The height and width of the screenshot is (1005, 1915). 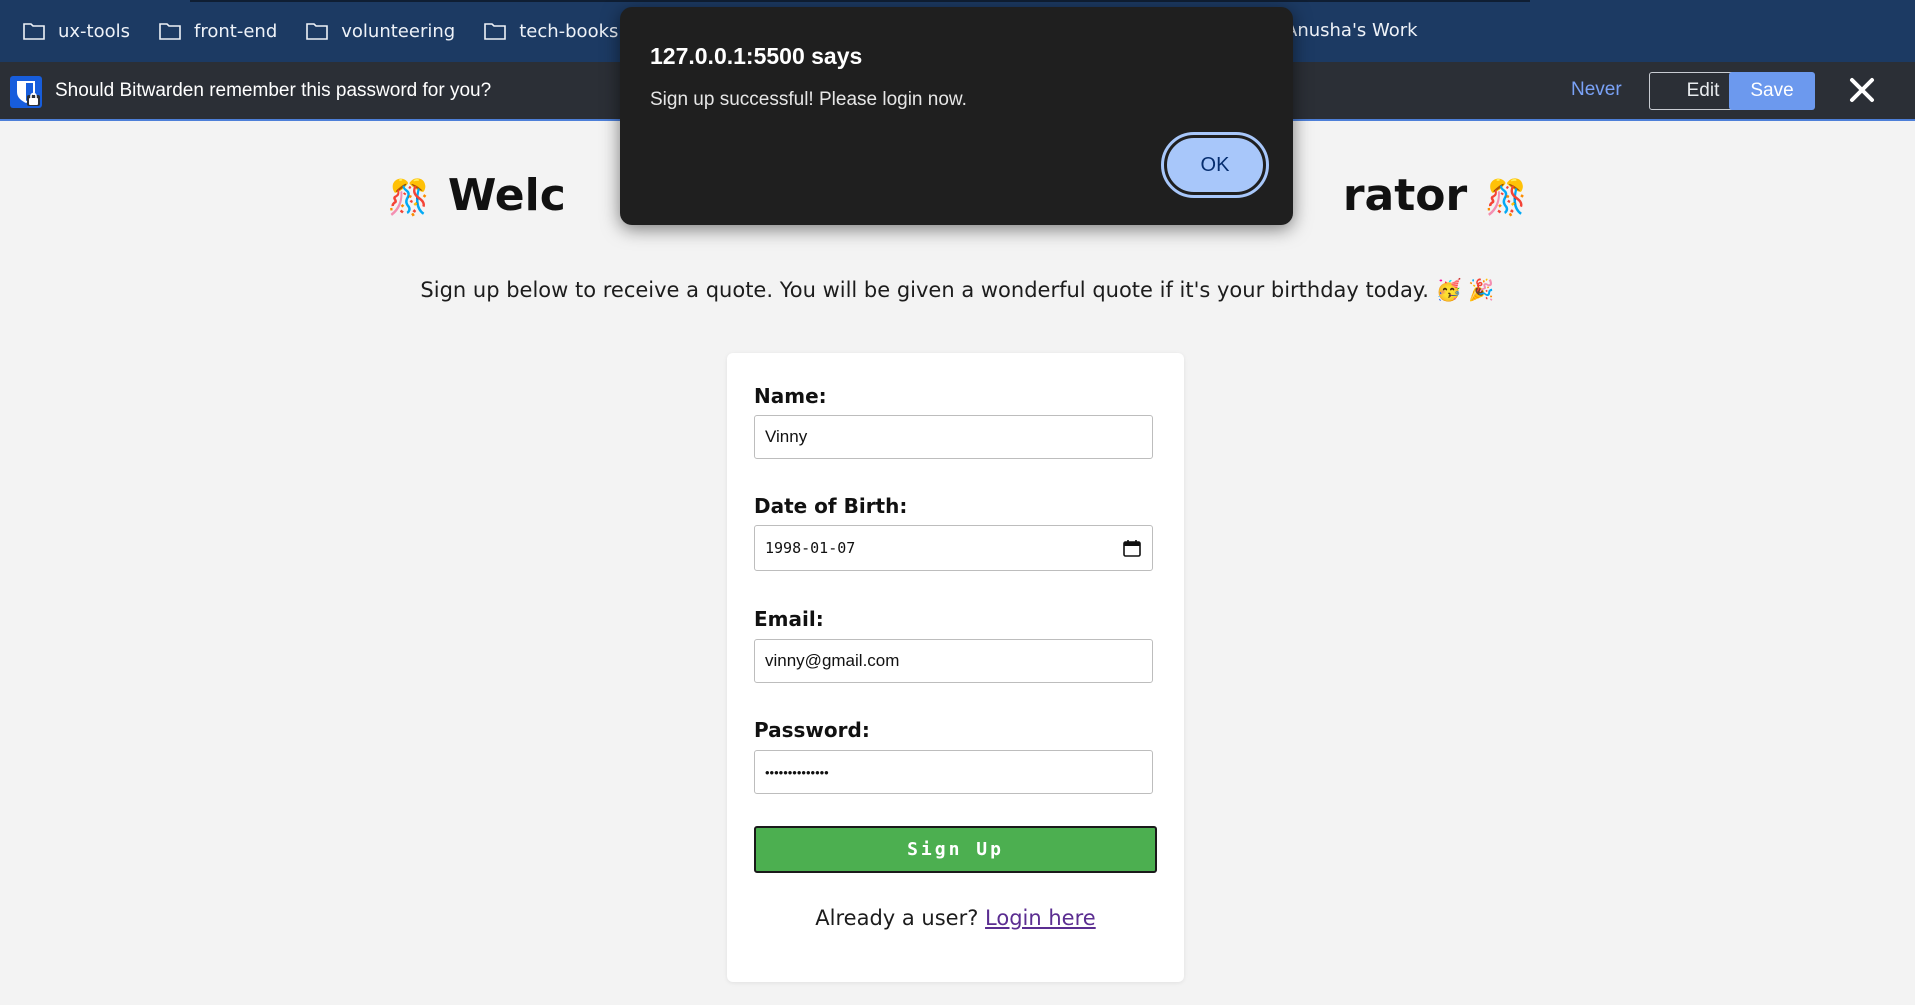 I want to click on dob-input: 1998-01-07, so click(x=953, y=548).